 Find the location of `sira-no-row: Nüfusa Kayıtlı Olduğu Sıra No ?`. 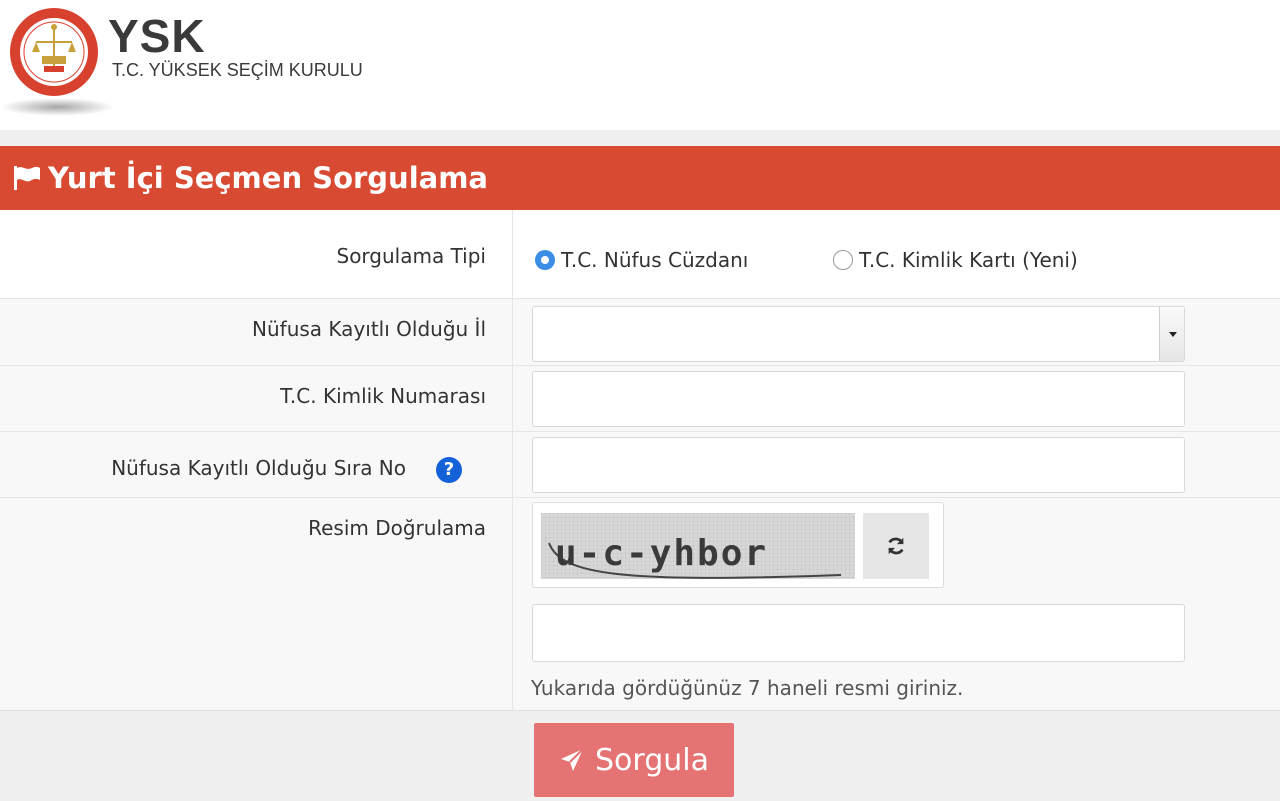

sira-no-row: Nüfusa Kayıtlı Olduğu Sıra No ? is located at coordinates (640, 465).